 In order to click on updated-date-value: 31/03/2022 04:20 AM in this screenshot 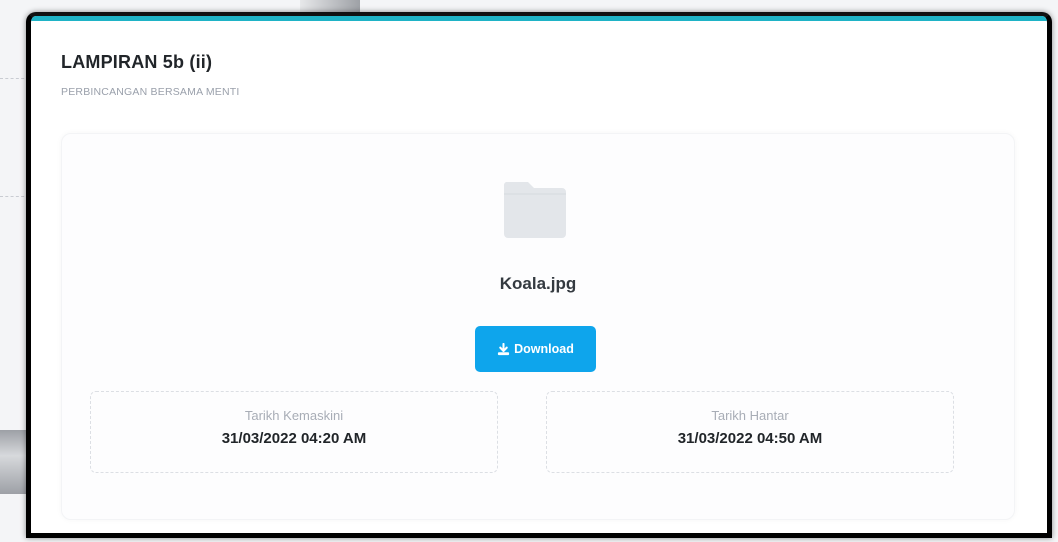, I will do `click(294, 438)`.